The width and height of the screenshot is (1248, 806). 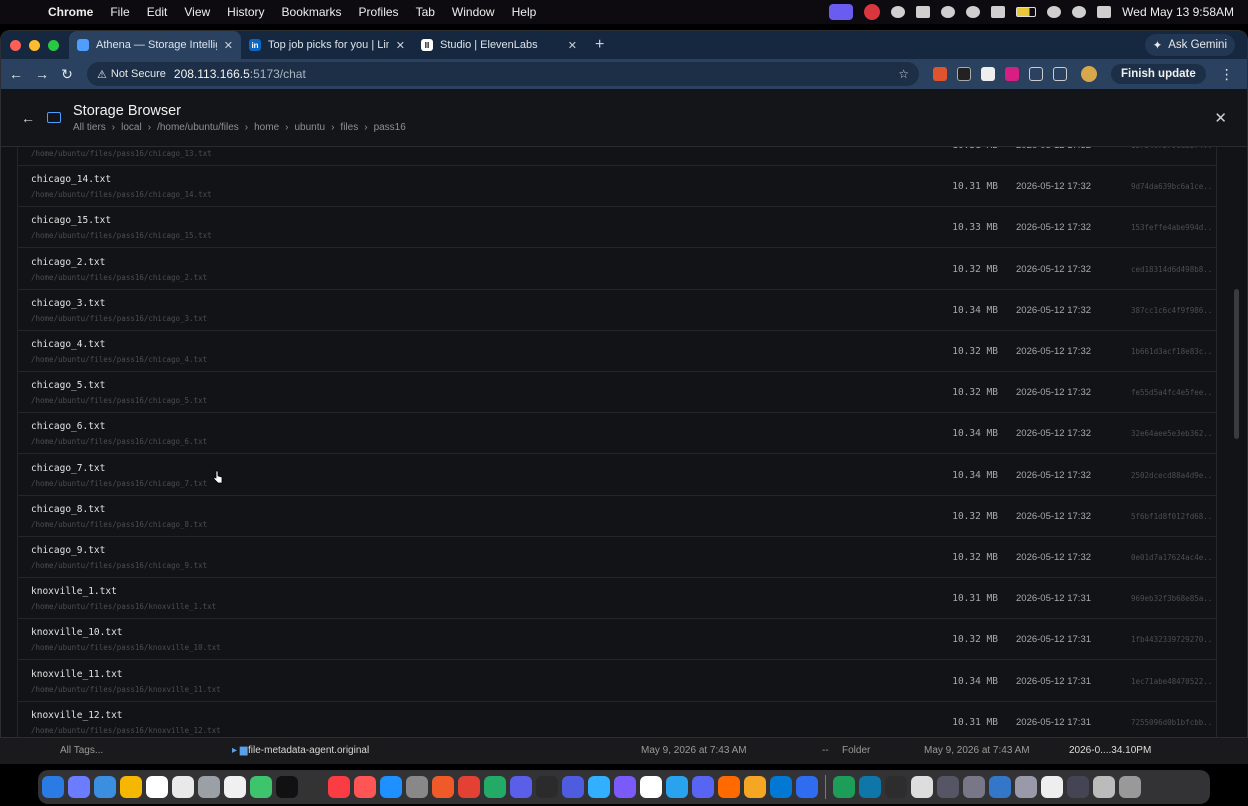 What do you see at coordinates (1079, 12) in the screenshot?
I see `spotlight-search-icon` at bounding box center [1079, 12].